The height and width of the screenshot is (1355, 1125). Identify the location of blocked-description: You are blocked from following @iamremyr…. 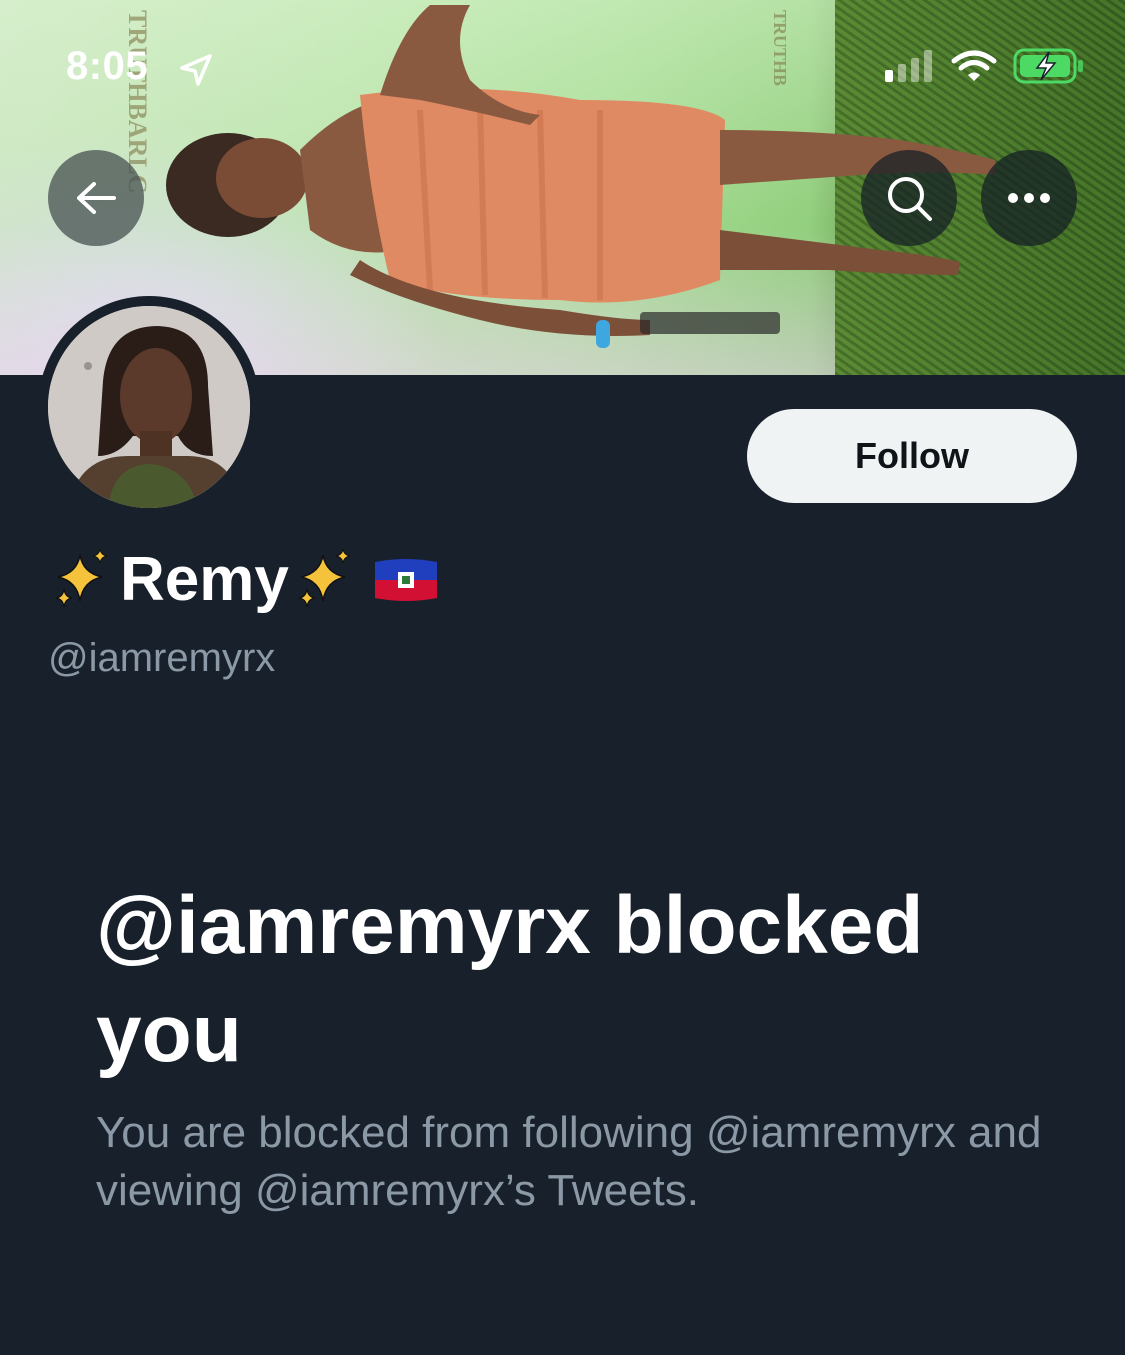
(569, 1161).